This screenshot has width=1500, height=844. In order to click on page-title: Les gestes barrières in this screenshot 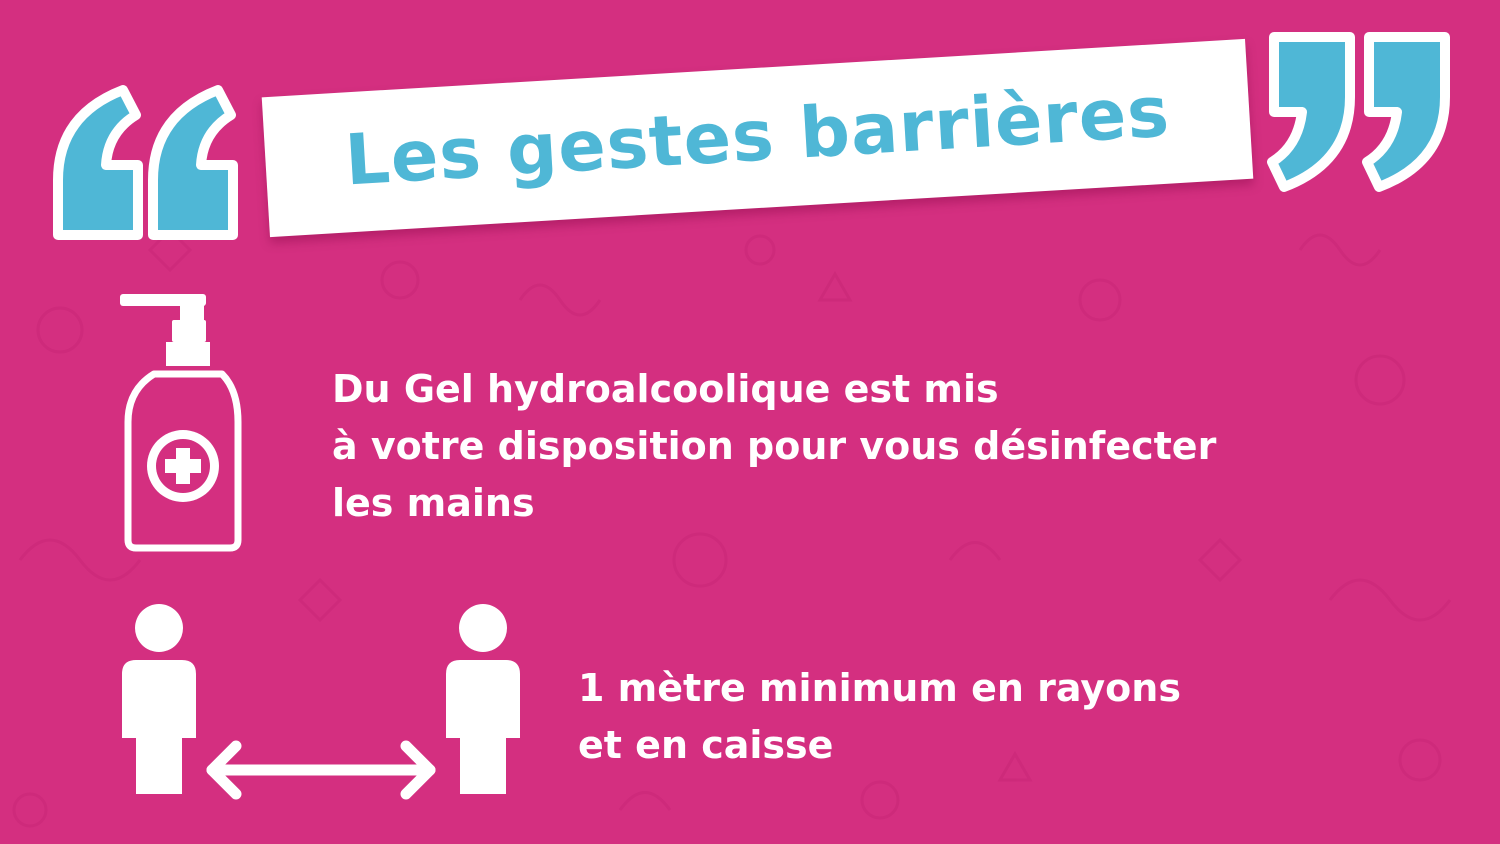, I will do `click(757, 136)`.